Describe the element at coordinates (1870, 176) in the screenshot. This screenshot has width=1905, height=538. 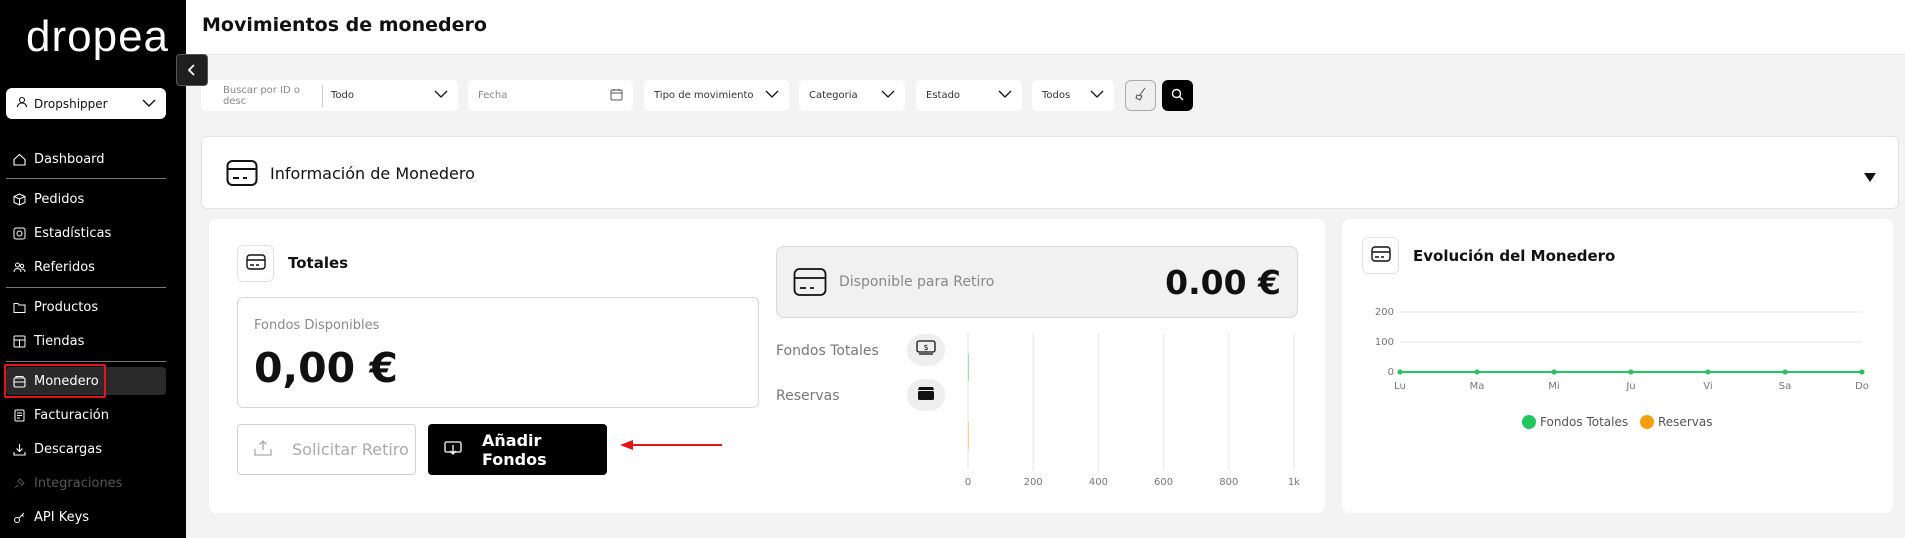
I see `caret-down-icon` at that location.